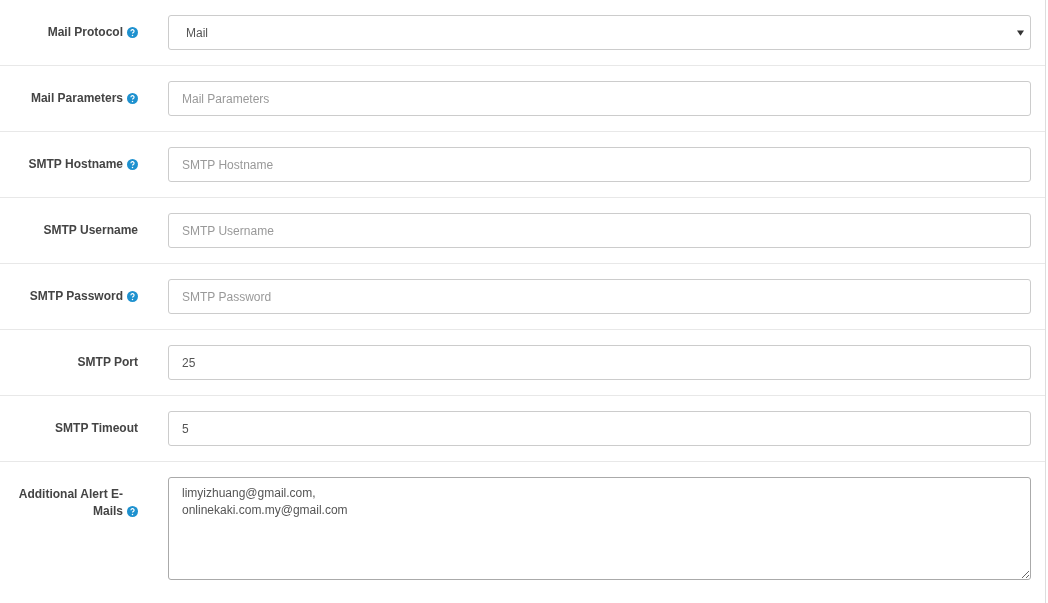  What do you see at coordinates (70, 503) in the screenshot?
I see `field-label: Additional Alert E-Mails` at bounding box center [70, 503].